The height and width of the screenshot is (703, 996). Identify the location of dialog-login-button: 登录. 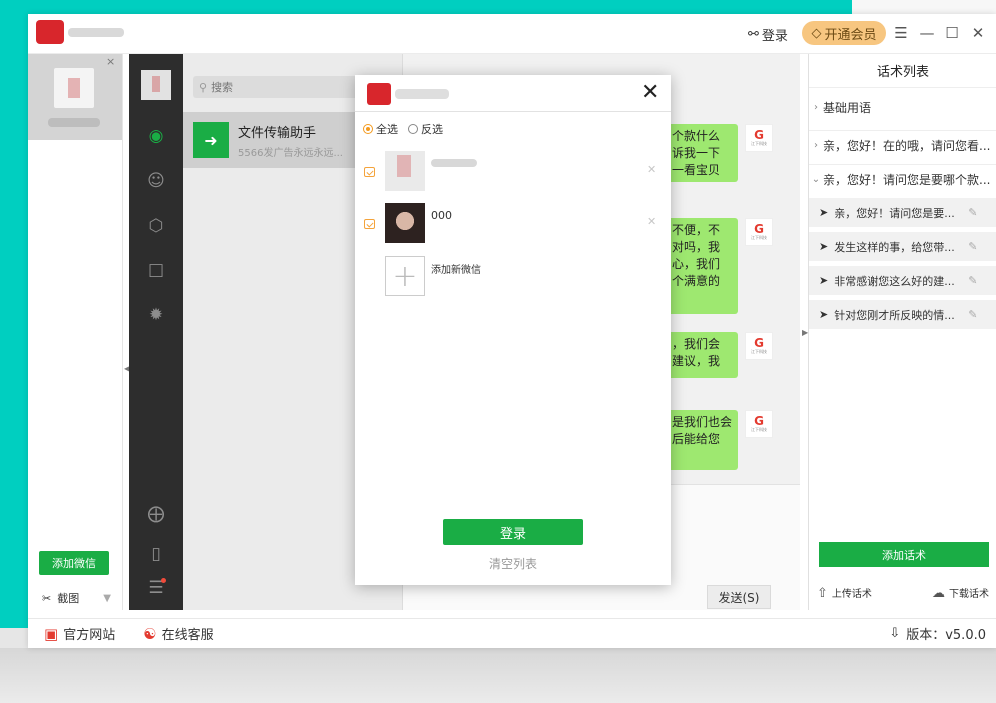
(513, 532).